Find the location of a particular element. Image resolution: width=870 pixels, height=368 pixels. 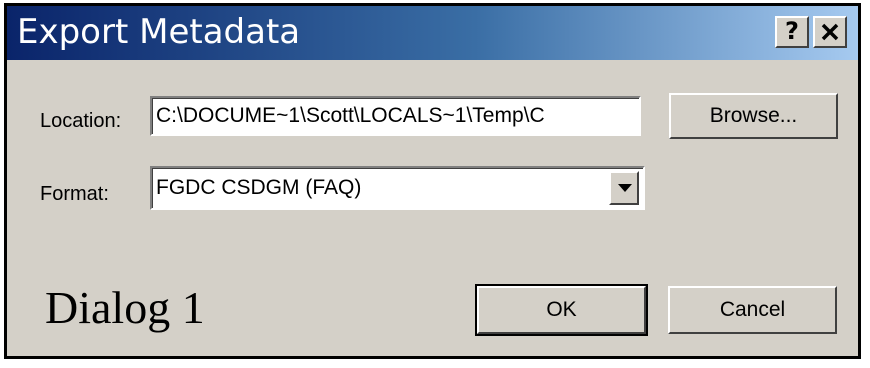

cancel-button: Cancel is located at coordinates (752, 310).